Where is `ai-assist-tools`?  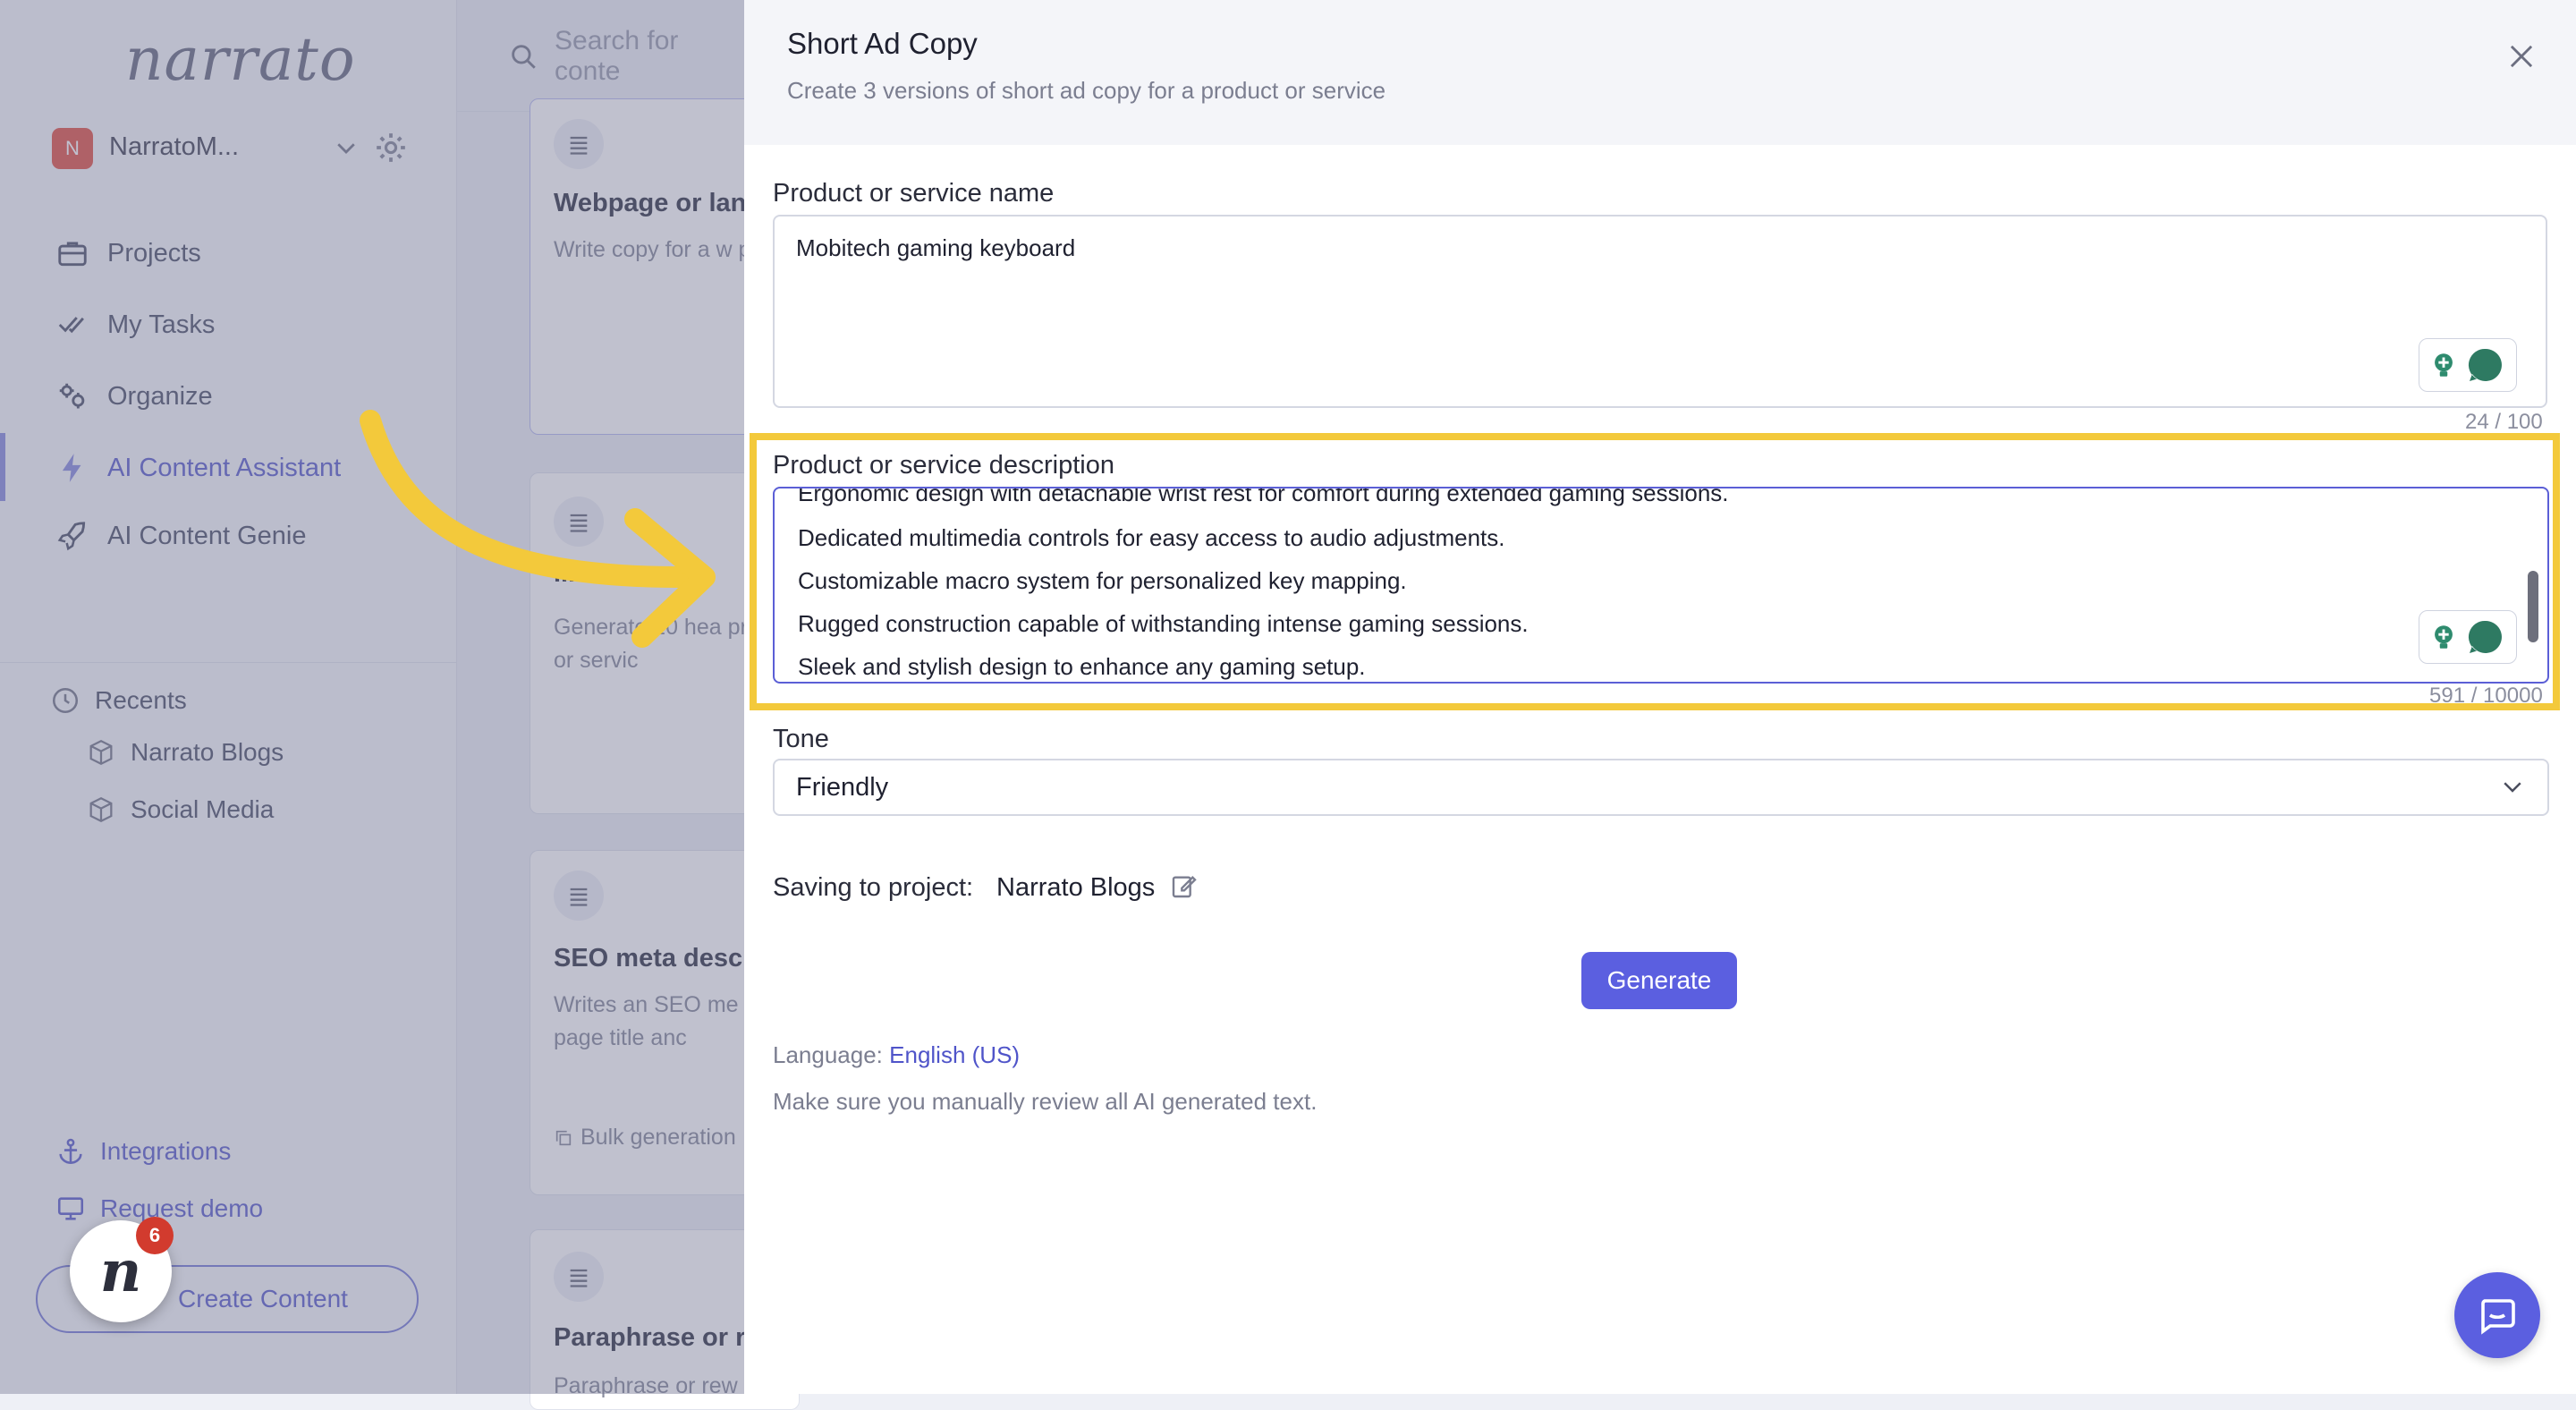 ai-assist-tools is located at coordinates (2468, 365).